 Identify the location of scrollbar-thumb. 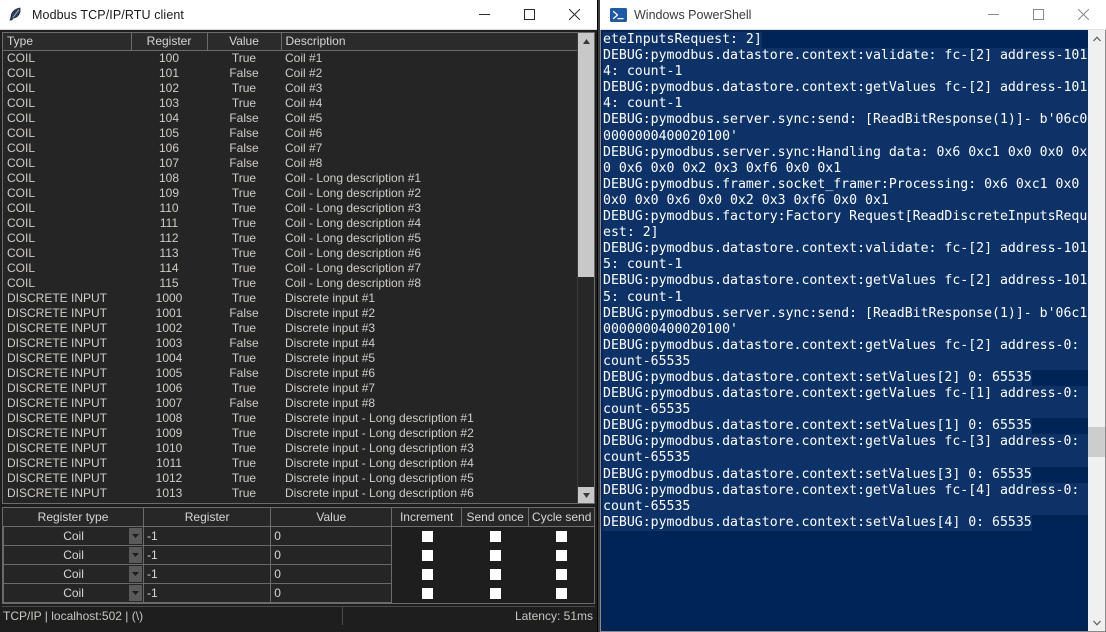
(586, 163).